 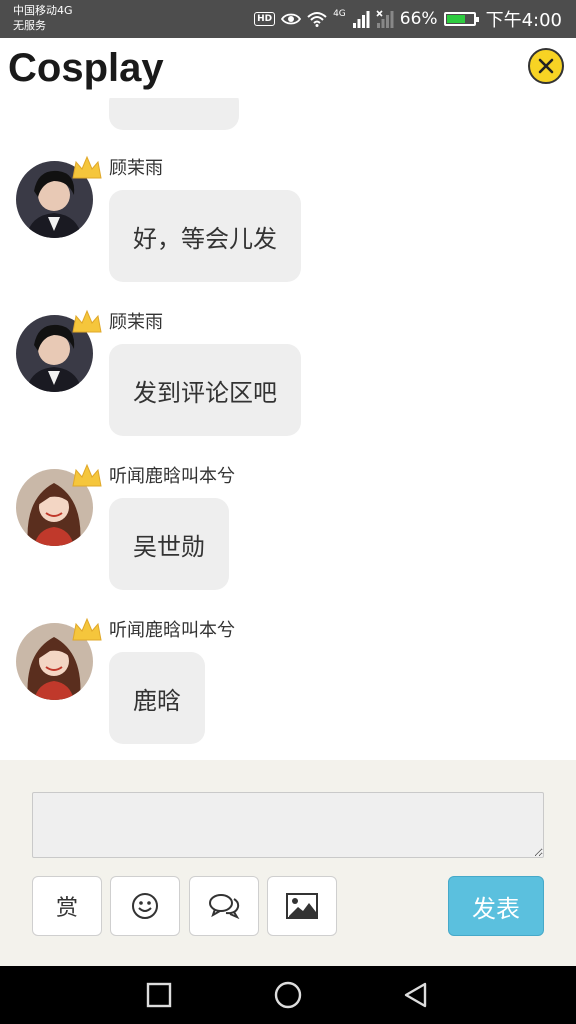 I want to click on comment-input, so click(x=288, y=825).